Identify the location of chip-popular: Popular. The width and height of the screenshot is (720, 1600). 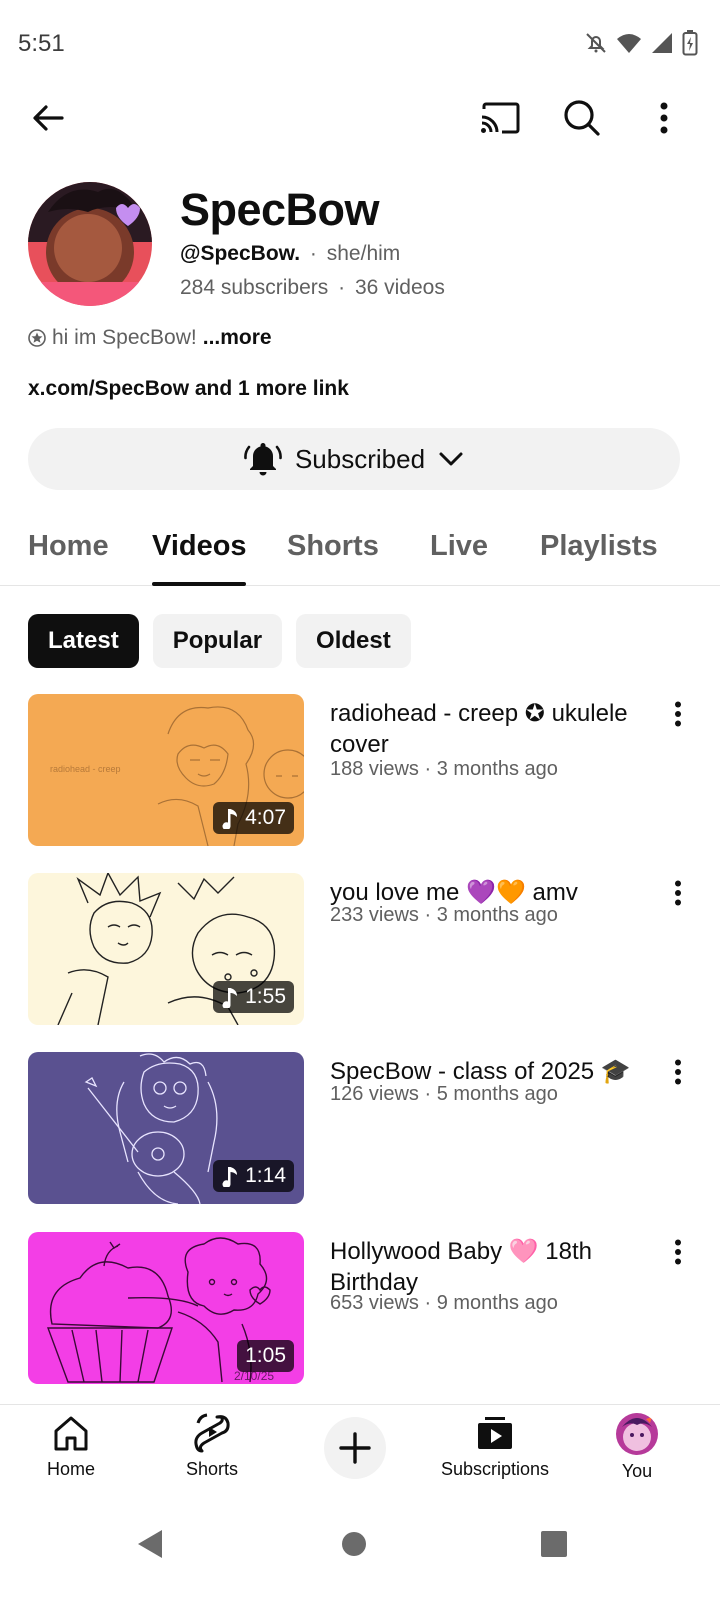
(217, 641).